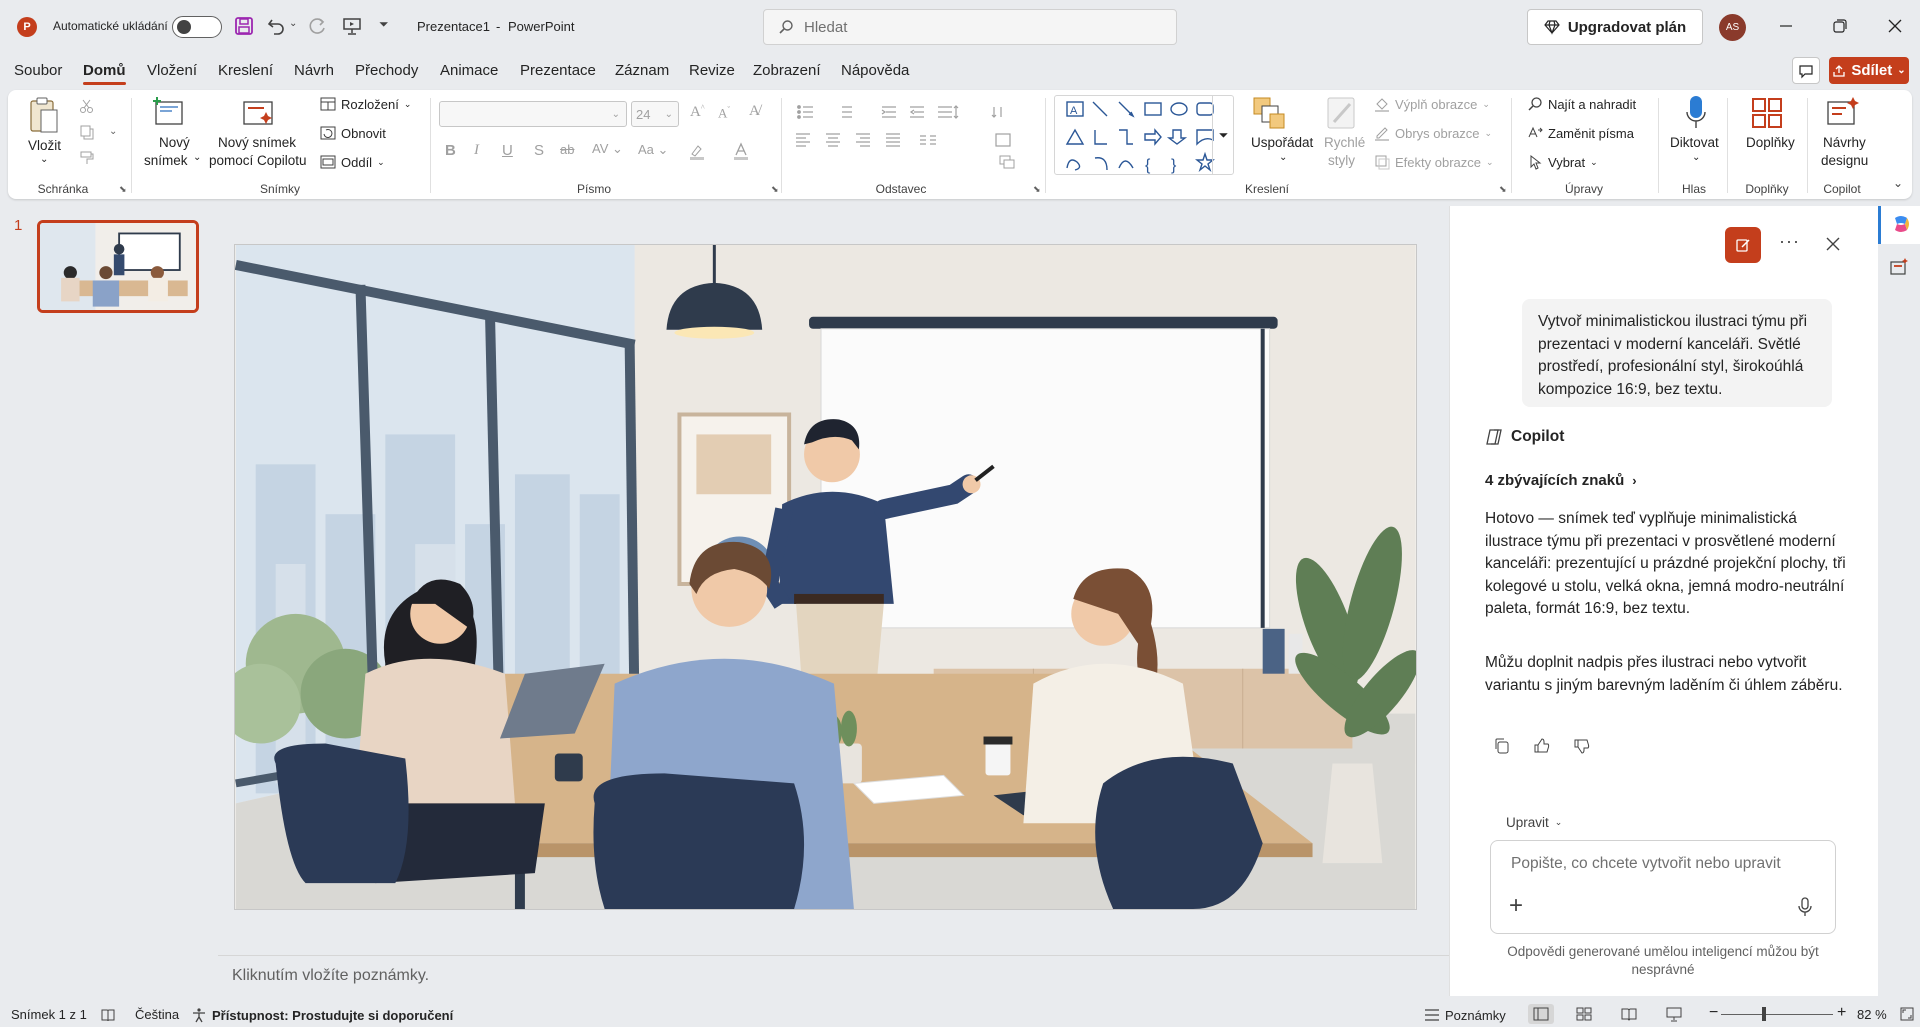  Describe the element at coordinates (1840, 26) in the screenshot. I see `restore-icon` at that location.